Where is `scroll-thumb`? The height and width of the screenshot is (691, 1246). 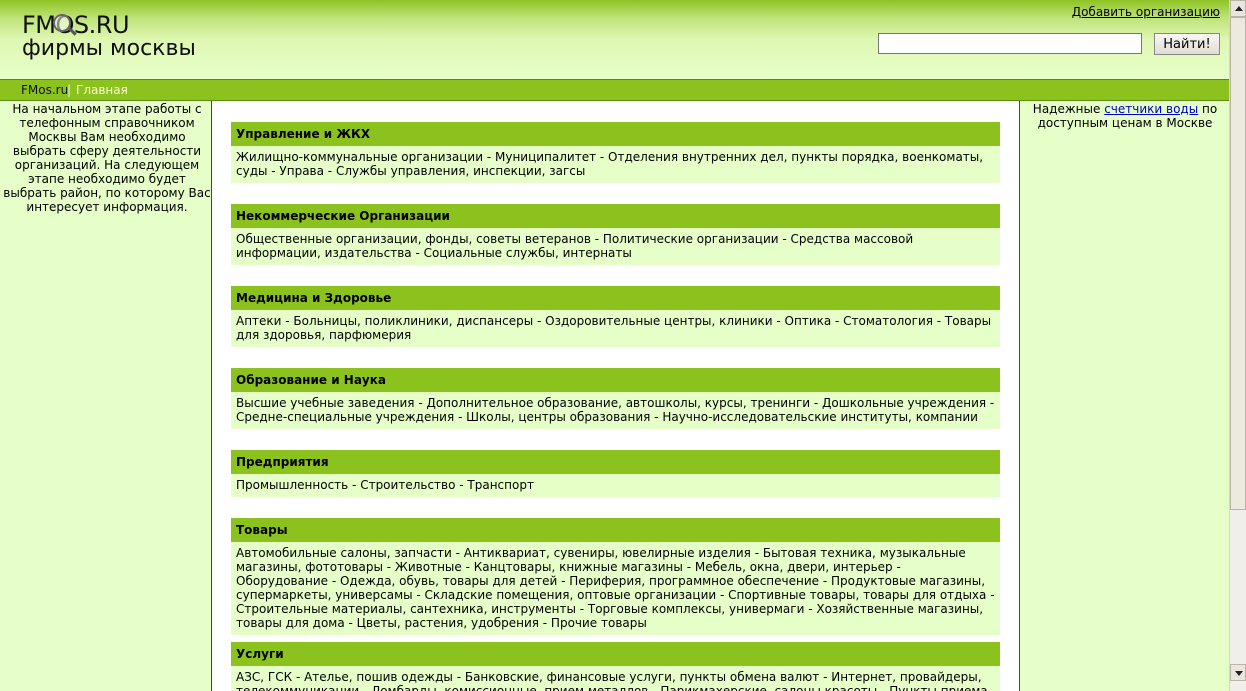
scroll-thumb is located at coordinates (1238, 263).